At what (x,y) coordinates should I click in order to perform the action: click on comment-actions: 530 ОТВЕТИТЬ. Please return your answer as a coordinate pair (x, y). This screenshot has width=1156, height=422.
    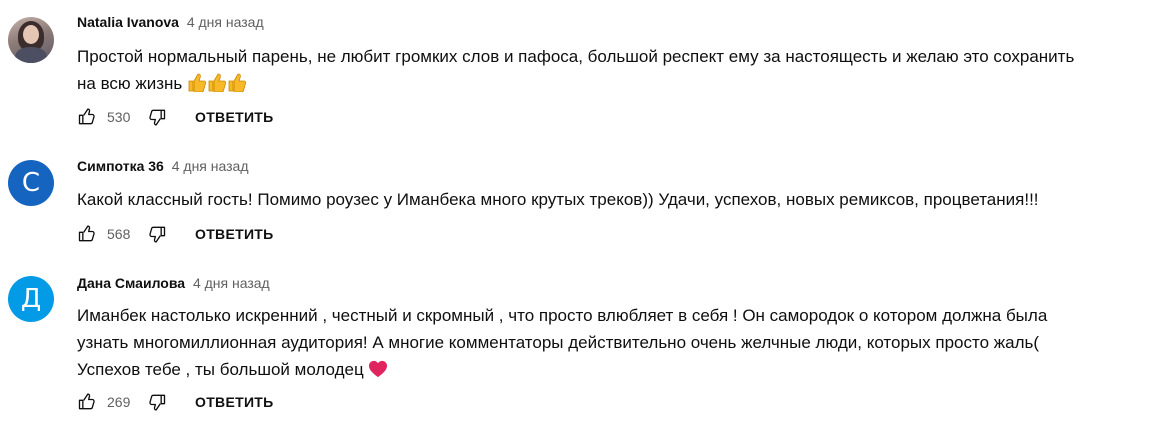
    Looking at the image, I should click on (175, 117).